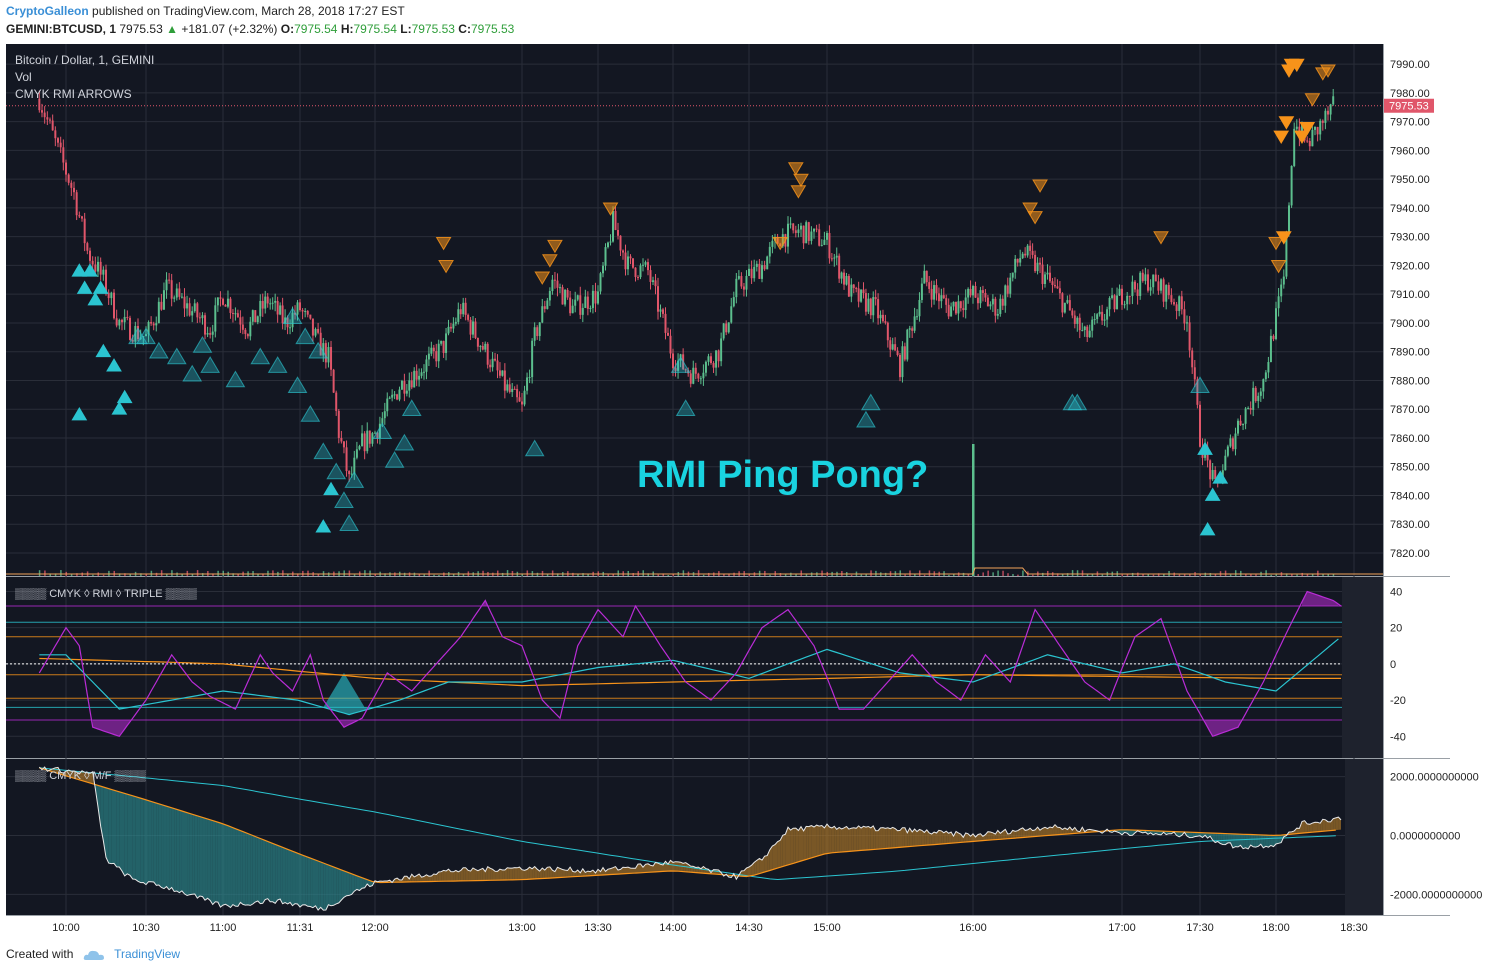  What do you see at coordinates (93, 955) in the screenshot?
I see `tradingview-cloud-icon` at bounding box center [93, 955].